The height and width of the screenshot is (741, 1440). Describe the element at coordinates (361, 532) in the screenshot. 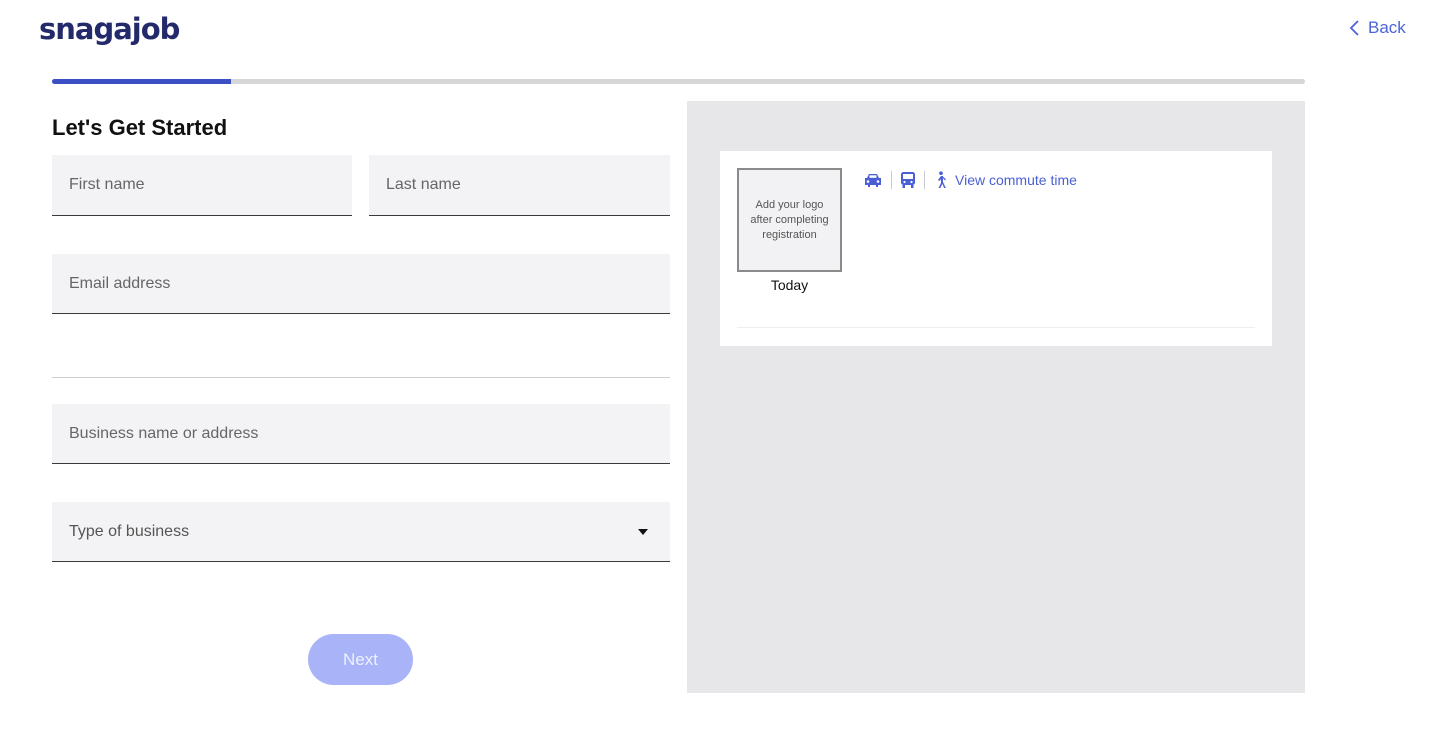

I see `business-type-select: Type of business` at that location.